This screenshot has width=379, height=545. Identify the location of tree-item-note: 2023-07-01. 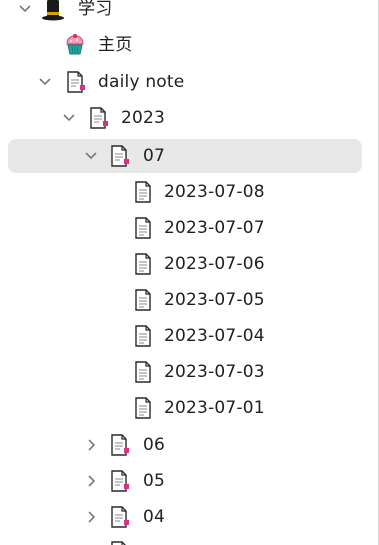
(188, 409).